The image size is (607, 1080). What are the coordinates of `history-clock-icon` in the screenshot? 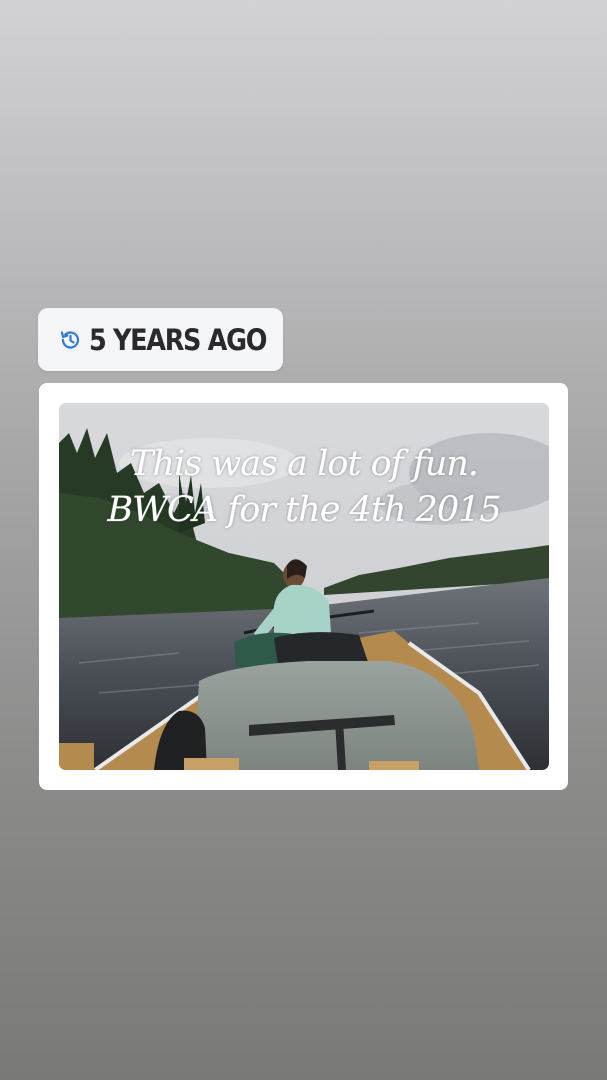 It's located at (70, 340).